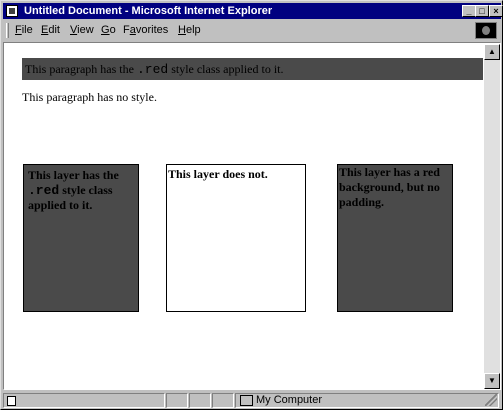  What do you see at coordinates (82, 30) in the screenshot?
I see `menu-view: View` at bounding box center [82, 30].